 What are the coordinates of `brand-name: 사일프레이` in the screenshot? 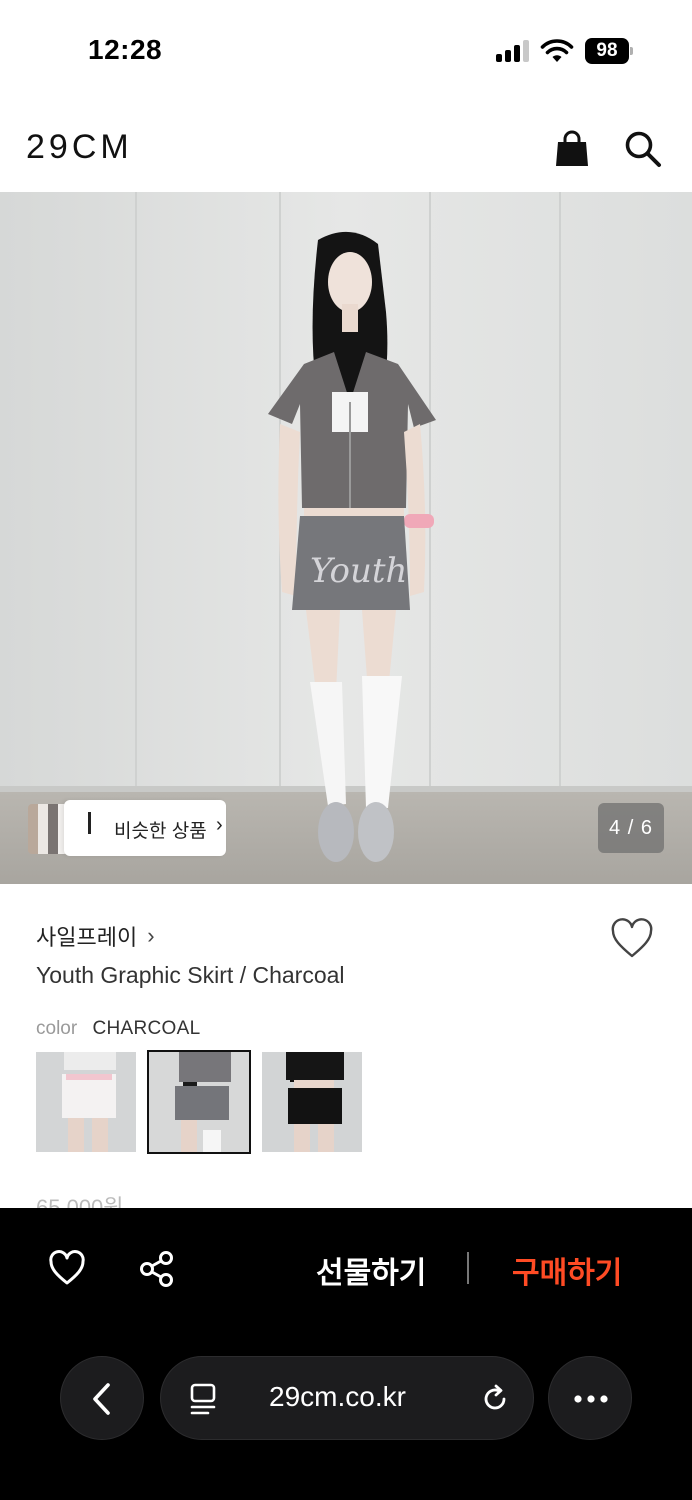 It's located at (87, 937).